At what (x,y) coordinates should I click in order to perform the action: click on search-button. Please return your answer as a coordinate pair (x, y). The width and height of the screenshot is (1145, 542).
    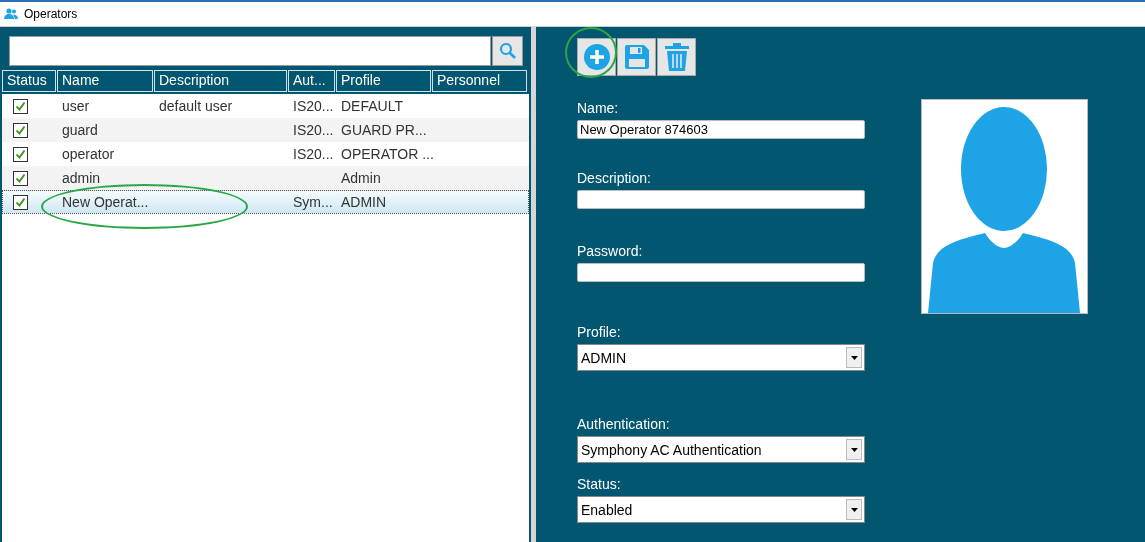
    Looking at the image, I should click on (507, 51).